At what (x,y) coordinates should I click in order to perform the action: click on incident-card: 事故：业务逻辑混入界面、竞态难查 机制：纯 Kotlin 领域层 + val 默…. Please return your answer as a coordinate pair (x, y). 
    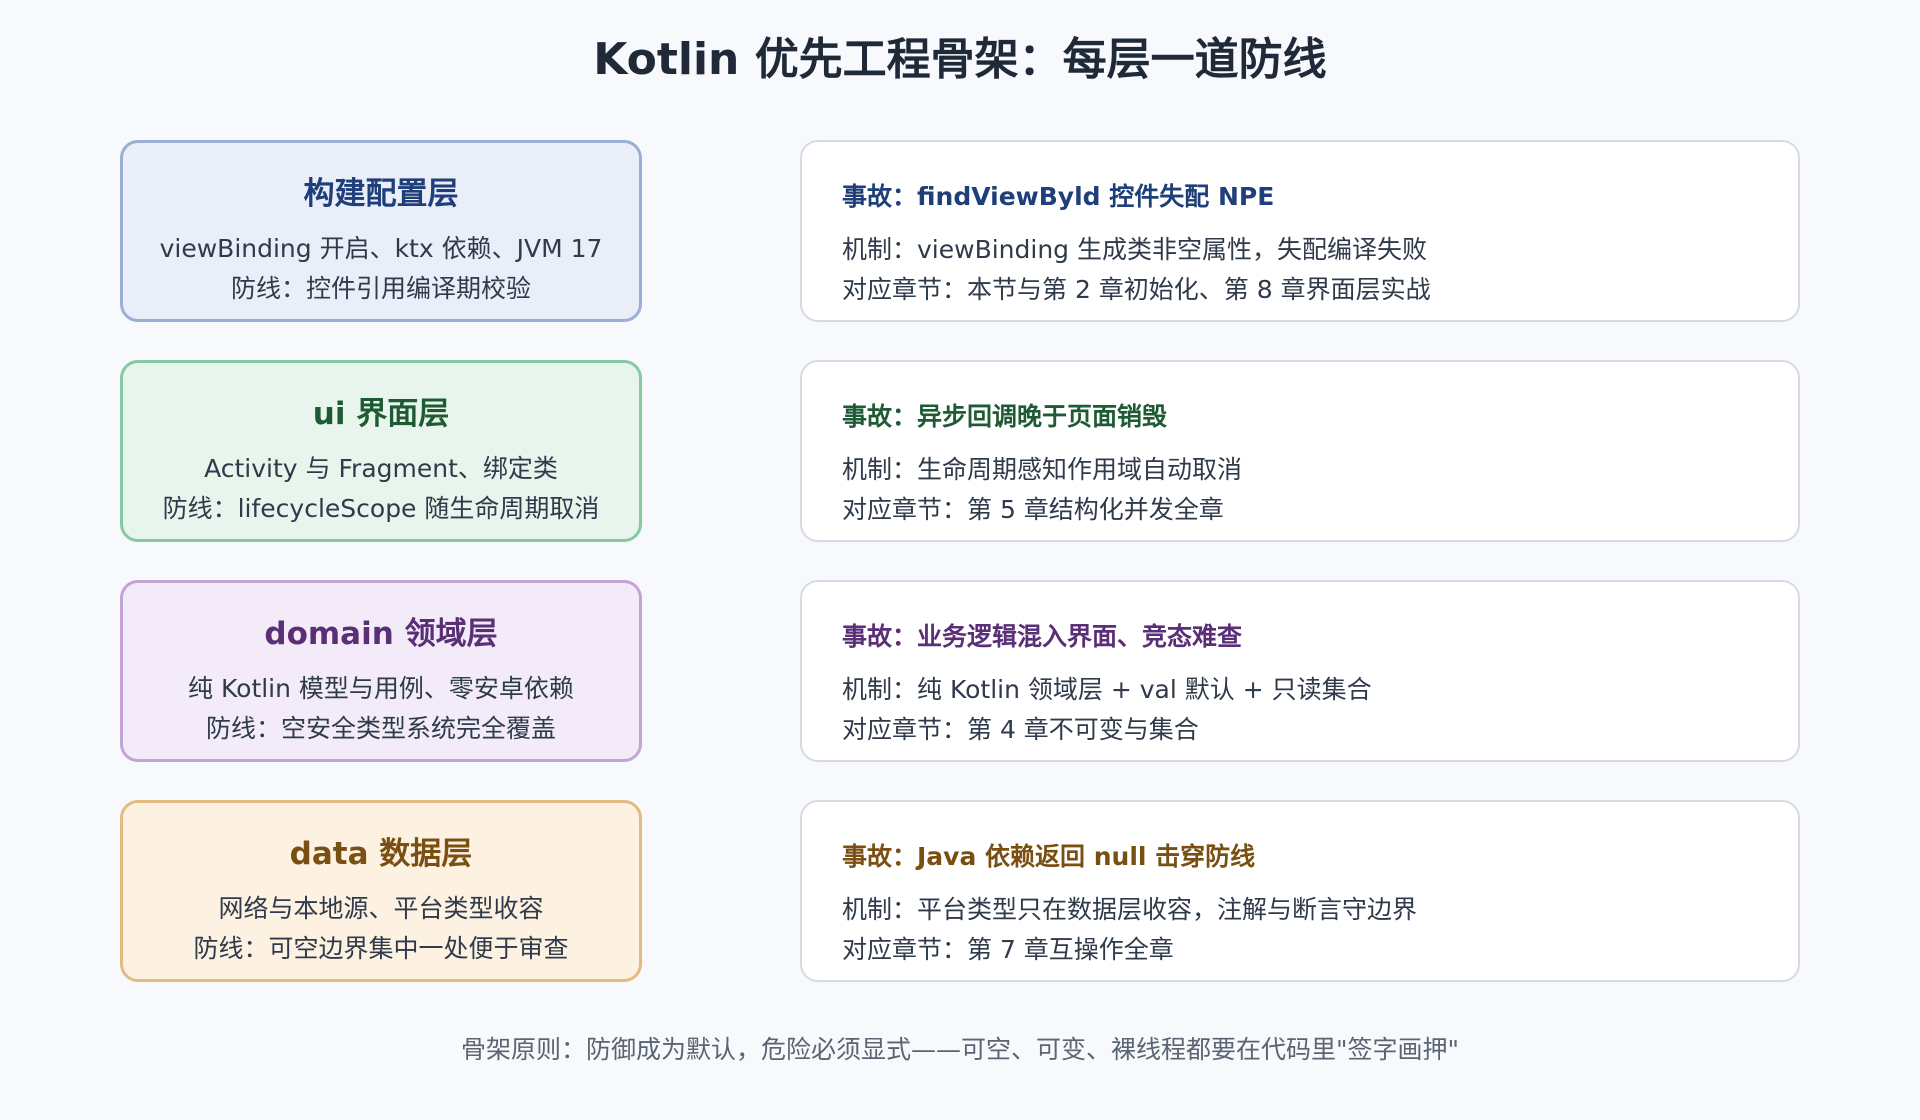
    Looking at the image, I should click on (1300, 671).